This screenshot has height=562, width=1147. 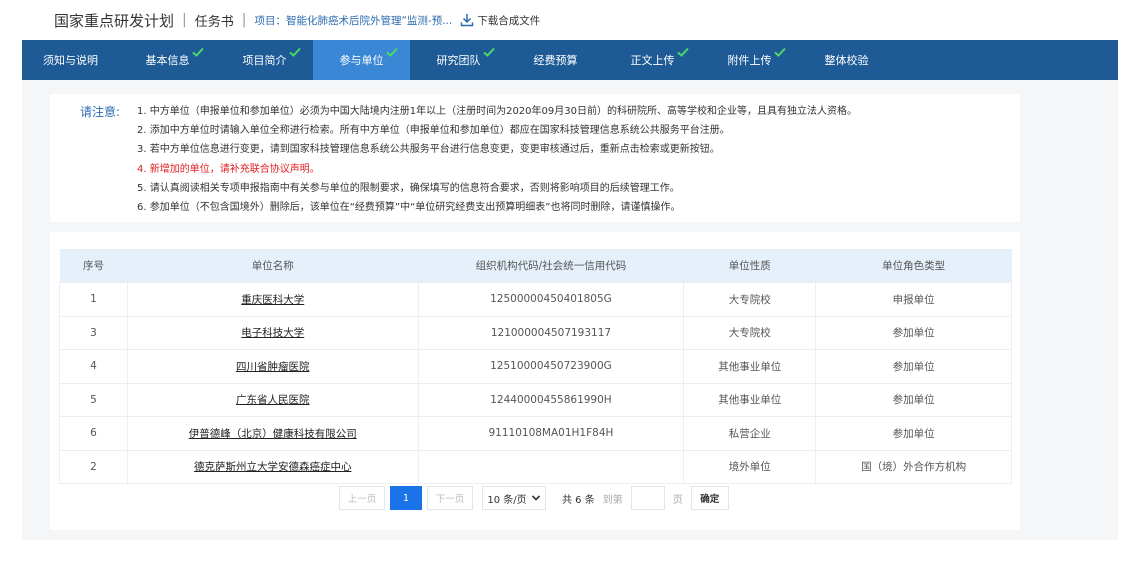 What do you see at coordinates (450, 498) in the screenshot?
I see `next-page-button: 下一页` at bounding box center [450, 498].